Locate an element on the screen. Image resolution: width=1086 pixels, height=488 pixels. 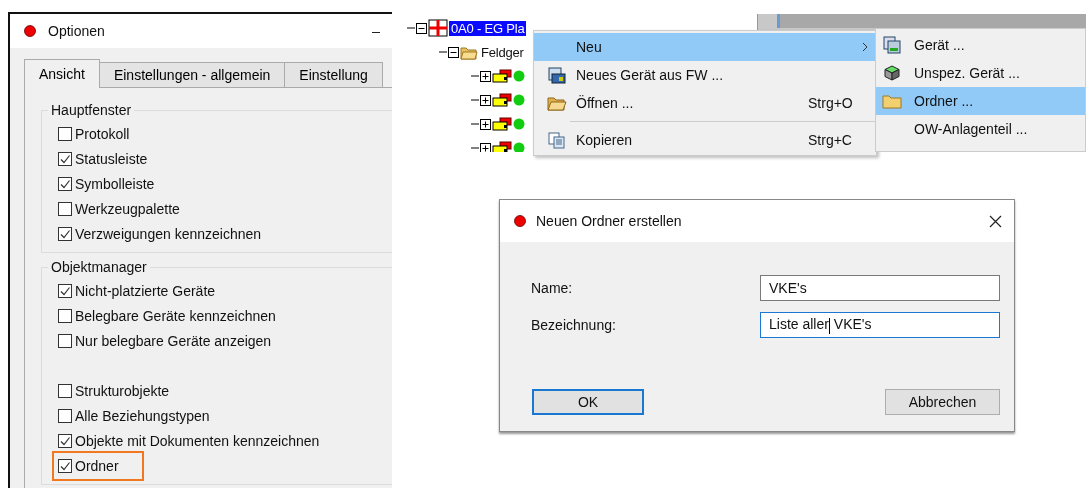
checkbox-label: Verzweigungen kennzeichnen is located at coordinates (168, 233).